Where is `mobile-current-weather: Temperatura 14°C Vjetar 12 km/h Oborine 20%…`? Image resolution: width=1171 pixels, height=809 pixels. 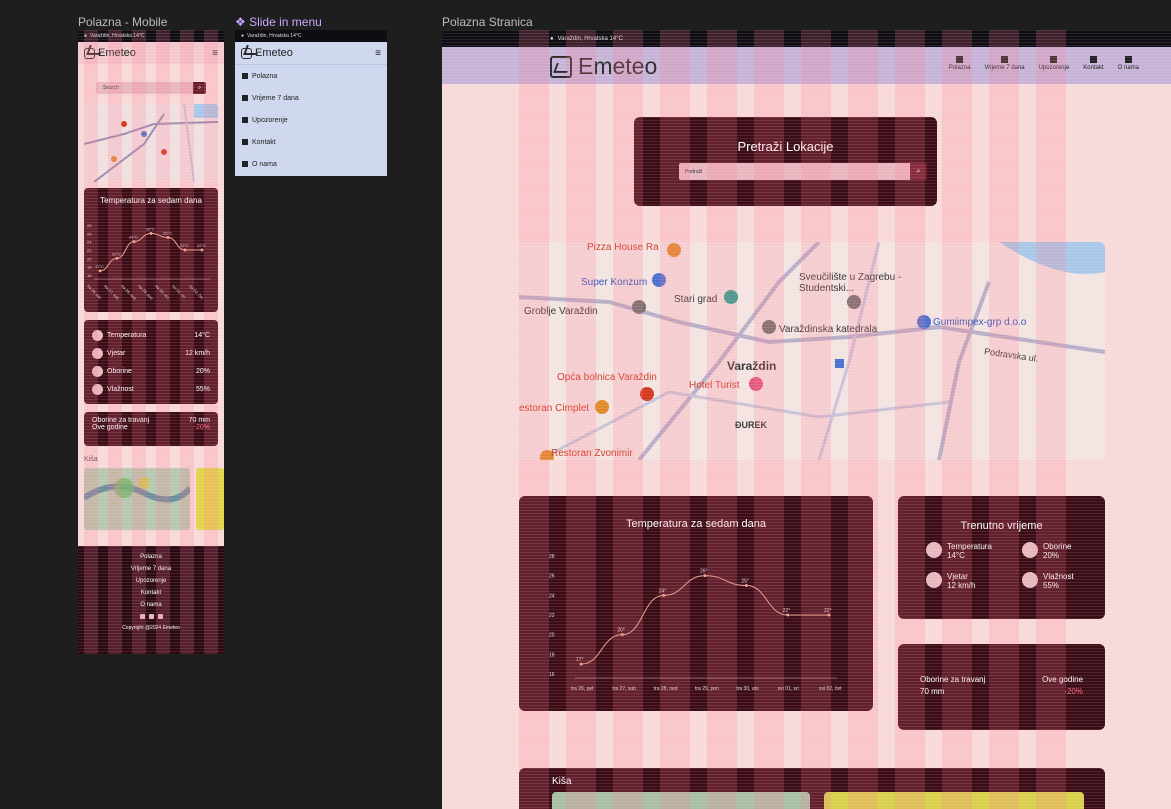 mobile-current-weather: Temperatura 14°C Vjetar 12 km/h Oborine 20%… is located at coordinates (151, 362).